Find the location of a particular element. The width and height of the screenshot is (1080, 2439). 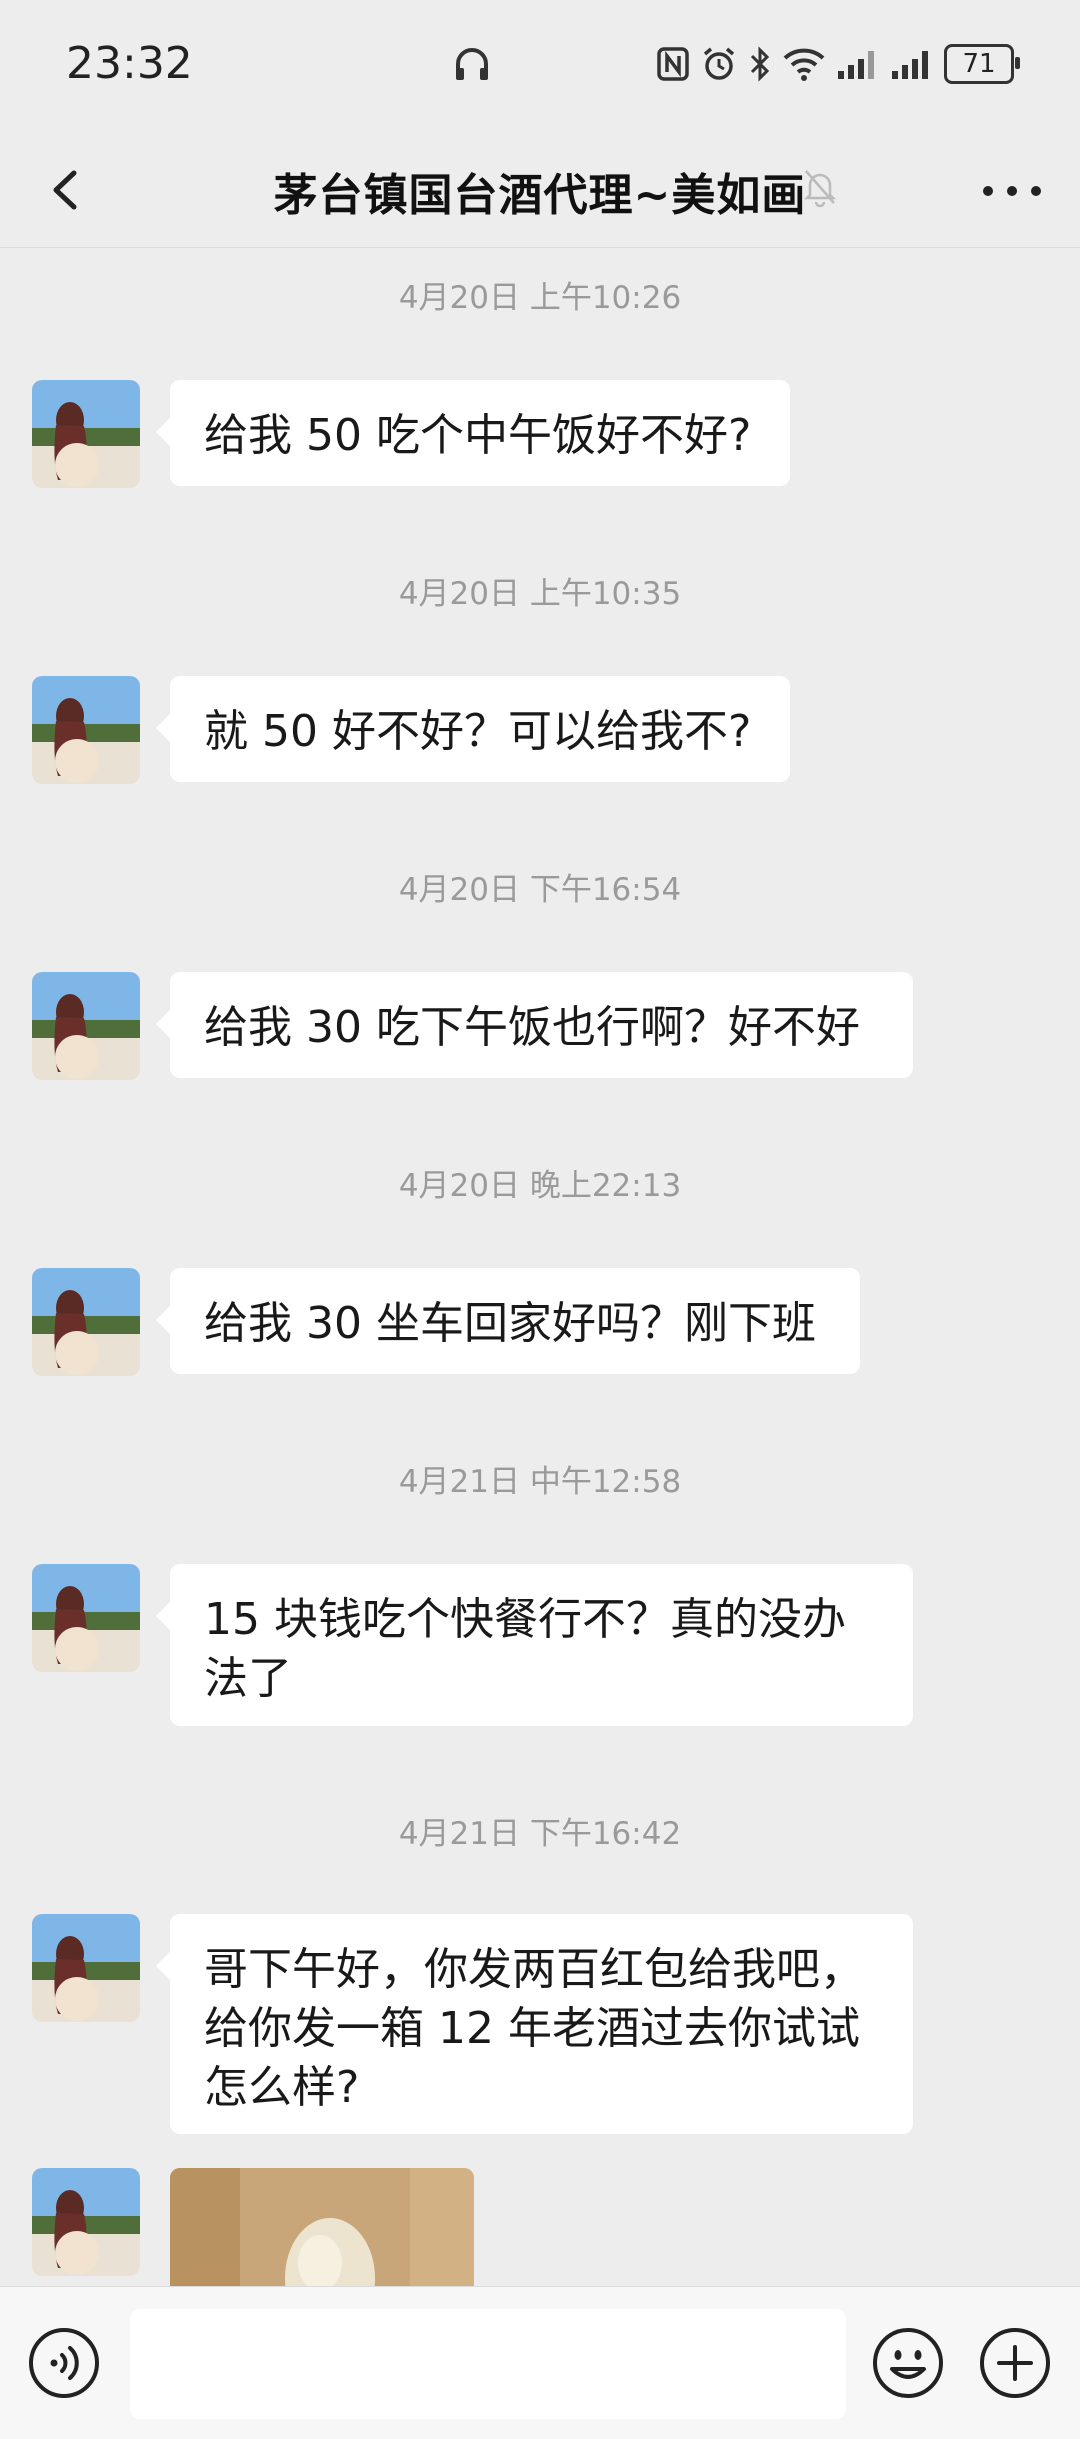

bell-off-icon is located at coordinates (820, 189).